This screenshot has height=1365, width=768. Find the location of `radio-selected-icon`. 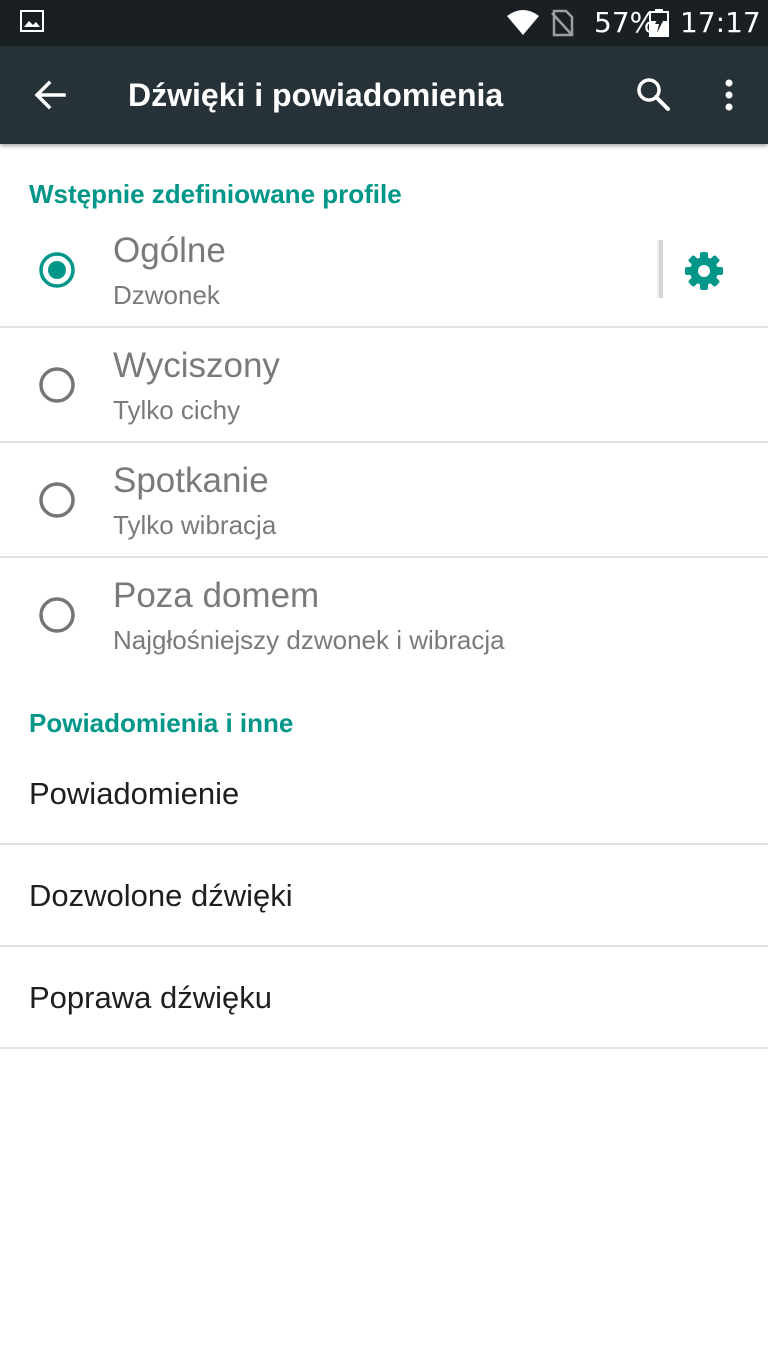

radio-selected-icon is located at coordinates (57, 270).